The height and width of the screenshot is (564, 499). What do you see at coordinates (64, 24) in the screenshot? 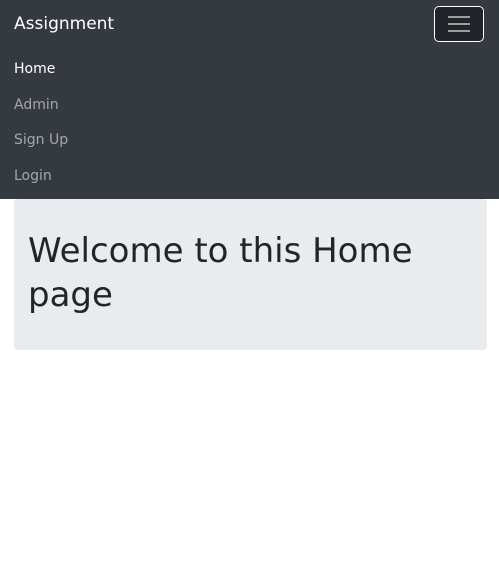
I see `navbar-brand: Assignment` at bounding box center [64, 24].